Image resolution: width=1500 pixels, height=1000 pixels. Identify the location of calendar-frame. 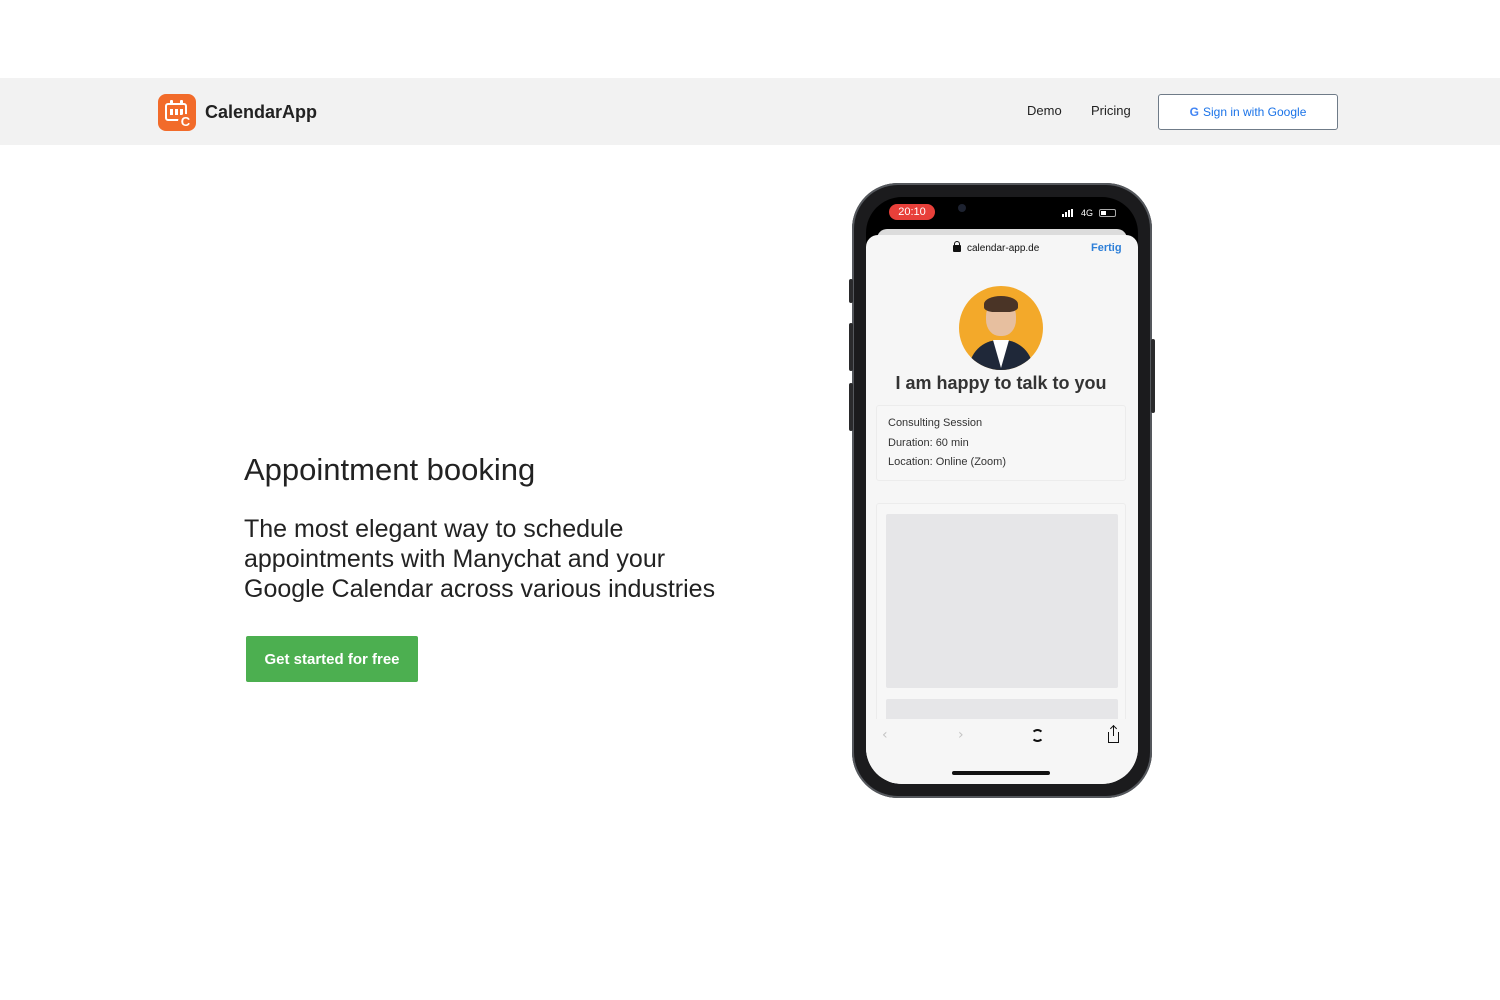
(1001, 613).